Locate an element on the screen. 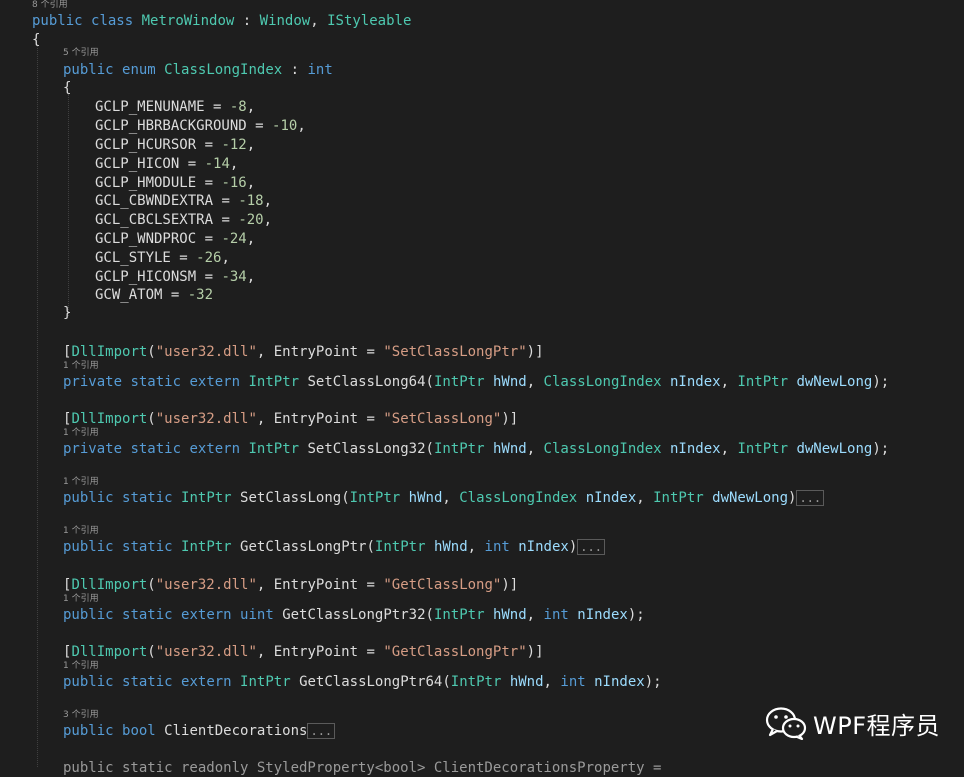  enum-member: GCLP_MENUNAME = -8, is located at coordinates (175, 107).